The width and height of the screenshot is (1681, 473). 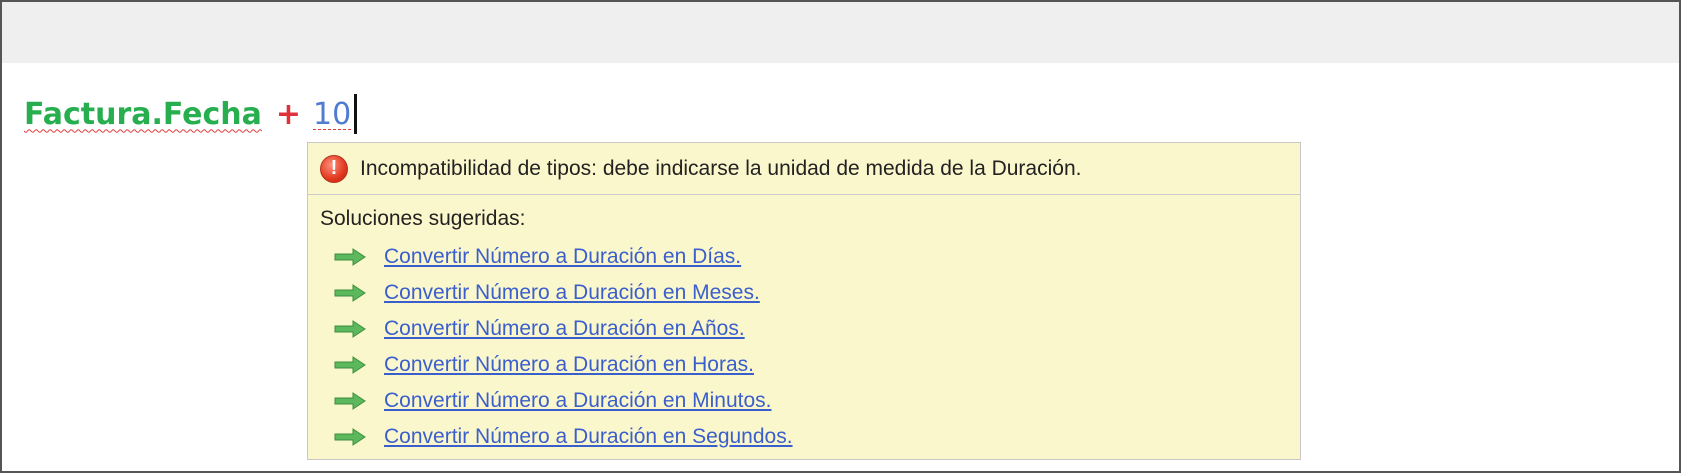 What do you see at coordinates (288, 114) in the screenshot?
I see `operator-token: +` at bounding box center [288, 114].